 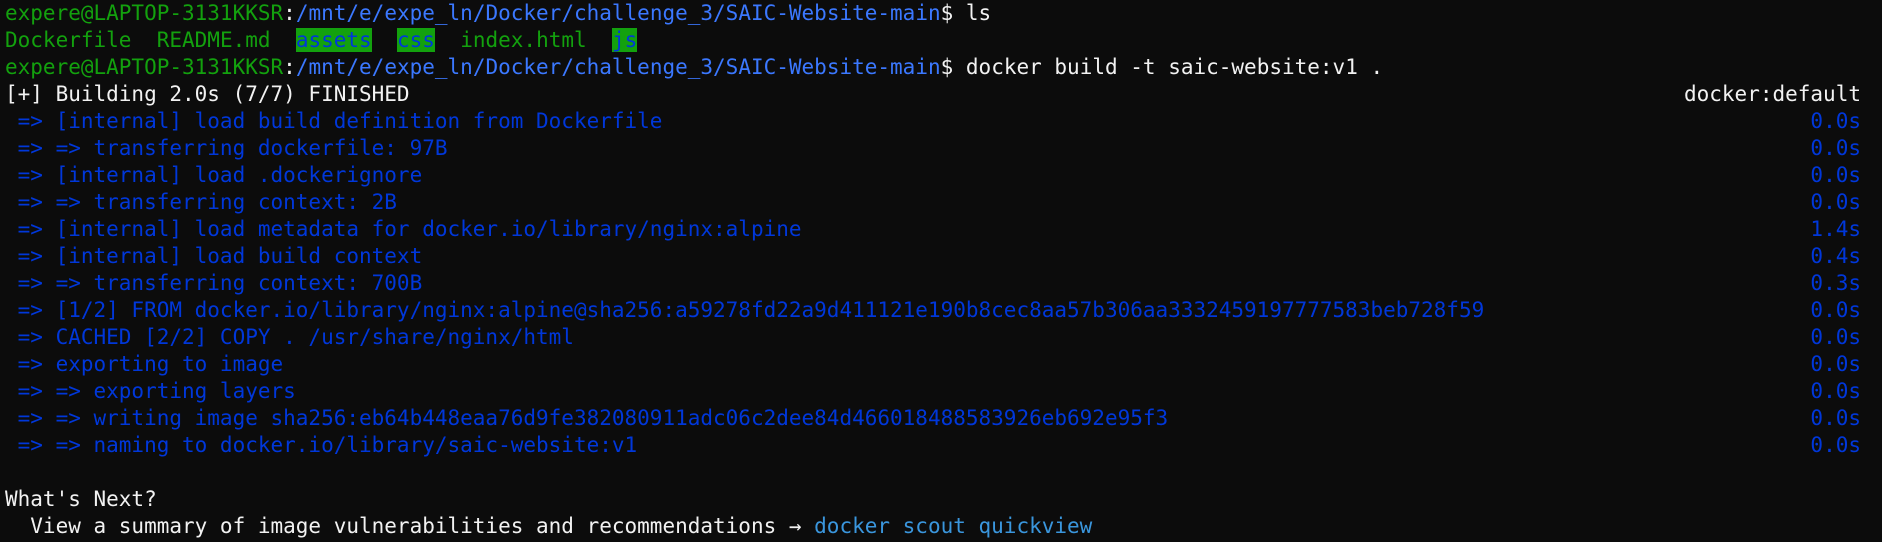 What do you see at coordinates (943, 391) in the screenshot?
I see `build-step: => => exporting layers 0.0s` at bounding box center [943, 391].